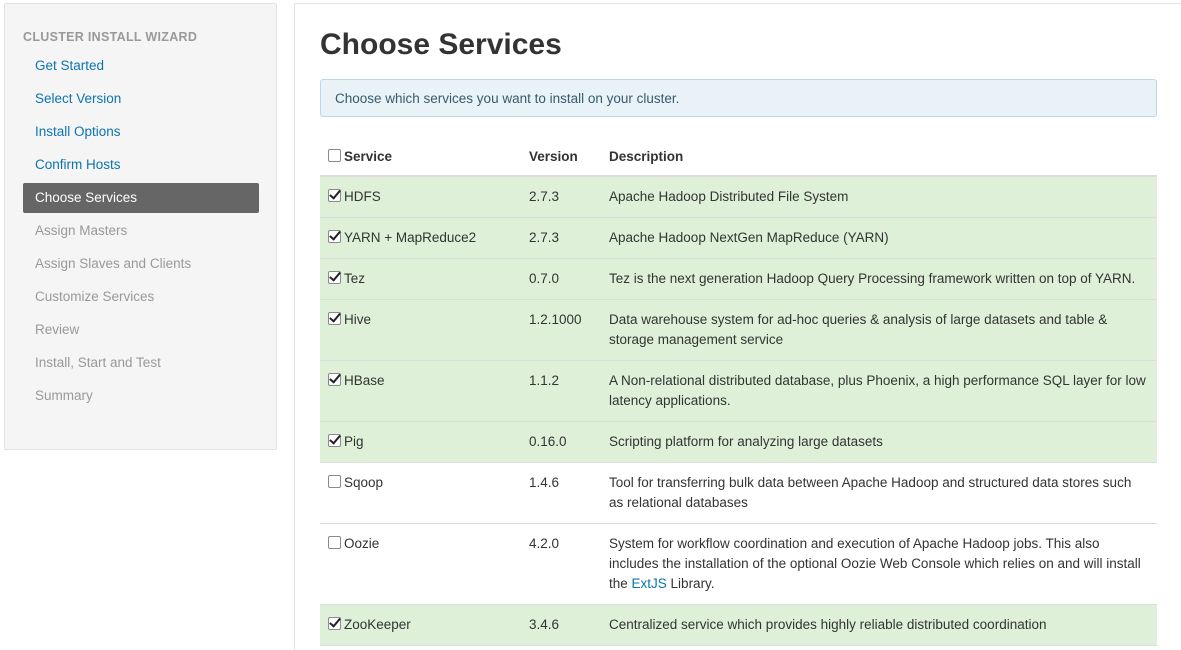  Describe the element at coordinates (141, 198) in the screenshot. I see `step-choose-services: Choose Services` at that location.